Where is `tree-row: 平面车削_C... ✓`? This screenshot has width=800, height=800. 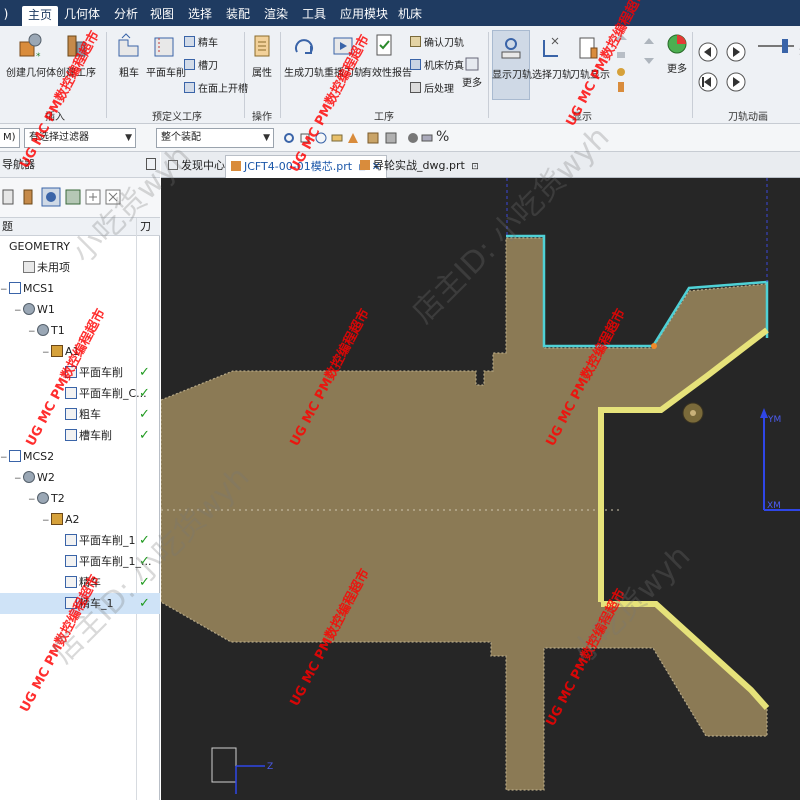 tree-row: 平面车削_C... ✓ is located at coordinates (80, 393).